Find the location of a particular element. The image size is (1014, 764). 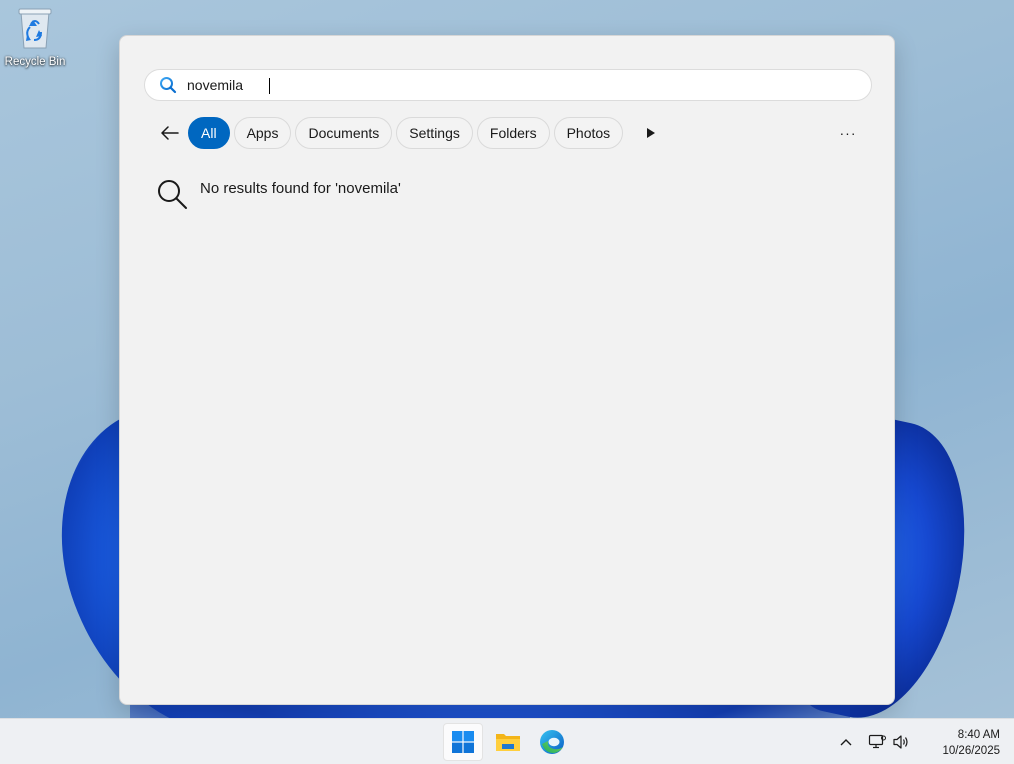

chip-label: Photos is located at coordinates (588, 133).